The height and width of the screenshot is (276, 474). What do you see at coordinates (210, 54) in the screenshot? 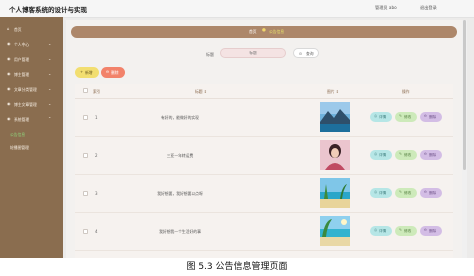
I see `search-label: 标题` at bounding box center [210, 54].